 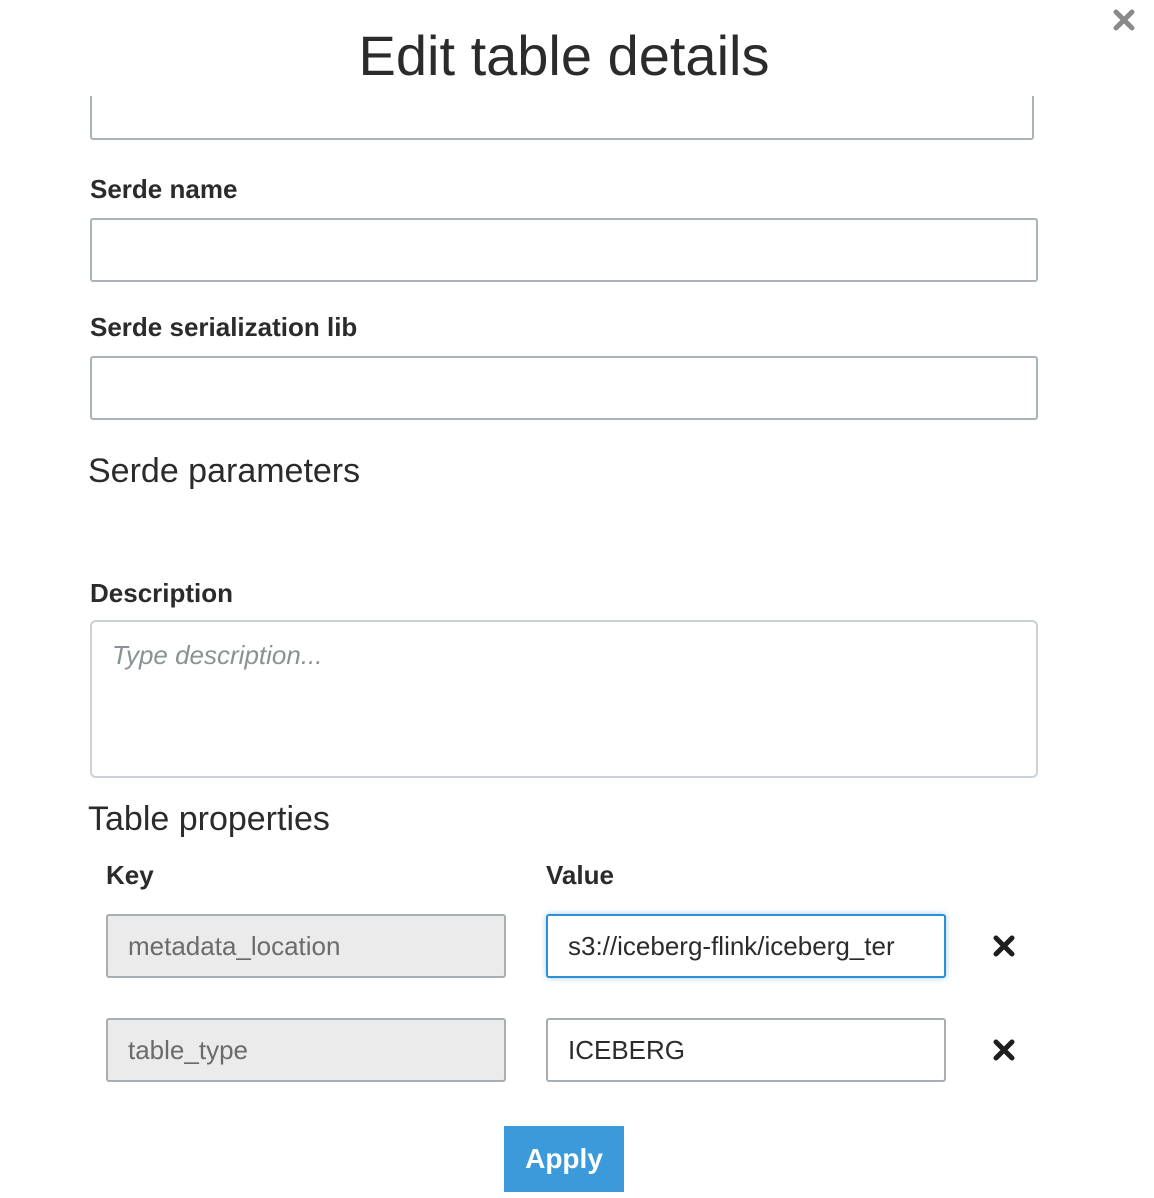 What do you see at coordinates (162, 593) in the screenshot?
I see `description-label: Description` at bounding box center [162, 593].